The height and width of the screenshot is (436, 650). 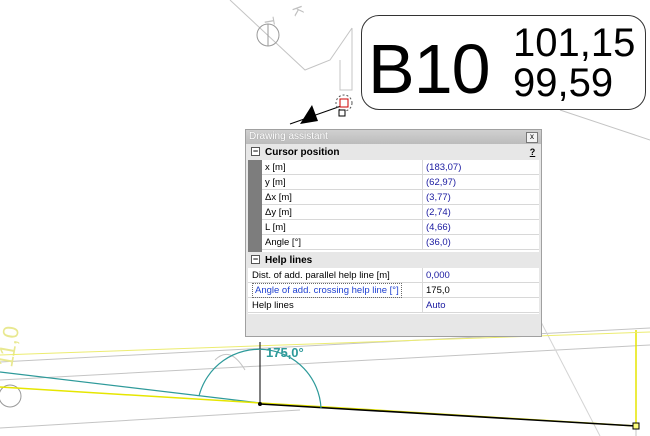 What do you see at coordinates (269, 22) in the screenshot?
I see `map-annotation-text: T` at bounding box center [269, 22].